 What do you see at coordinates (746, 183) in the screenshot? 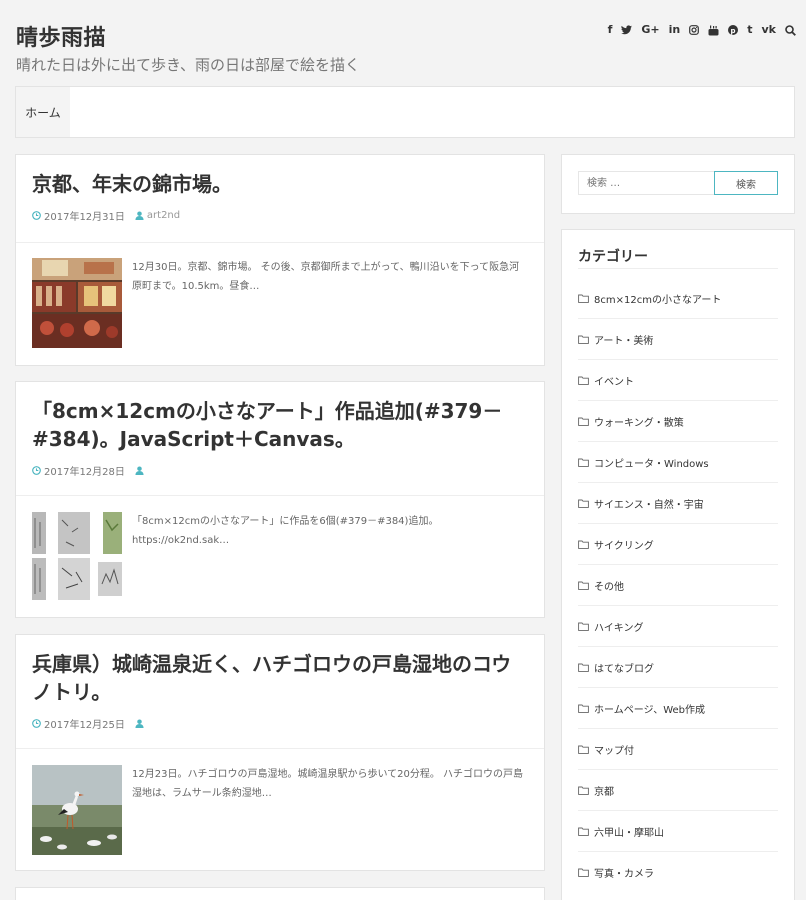
I see `search-button: 検索` at bounding box center [746, 183].